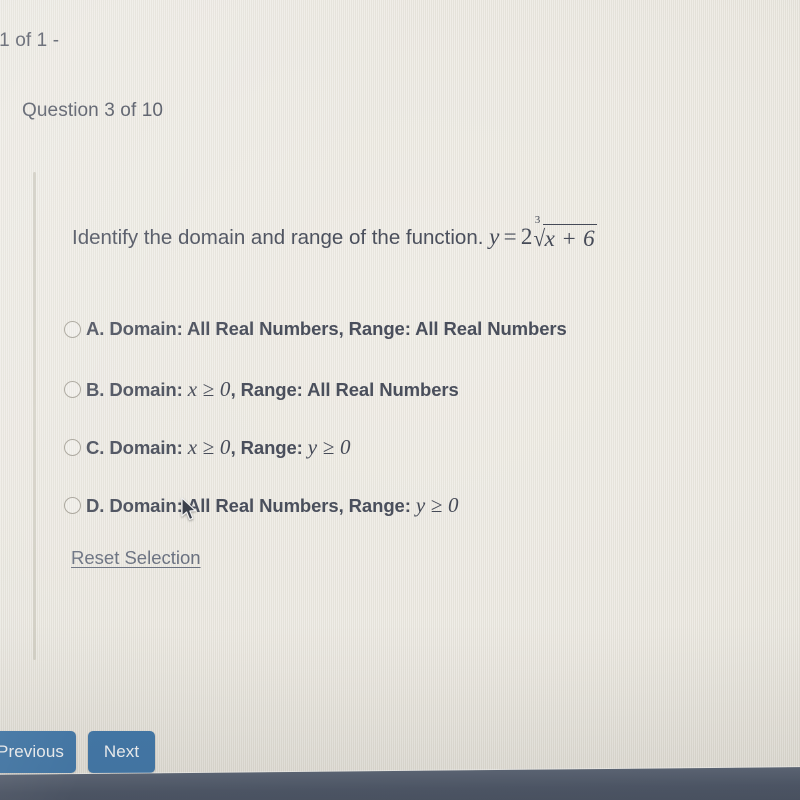 This screenshot has height=800, width=800. I want to click on cube-root-icon: 3 √x + 6, so click(565, 233).